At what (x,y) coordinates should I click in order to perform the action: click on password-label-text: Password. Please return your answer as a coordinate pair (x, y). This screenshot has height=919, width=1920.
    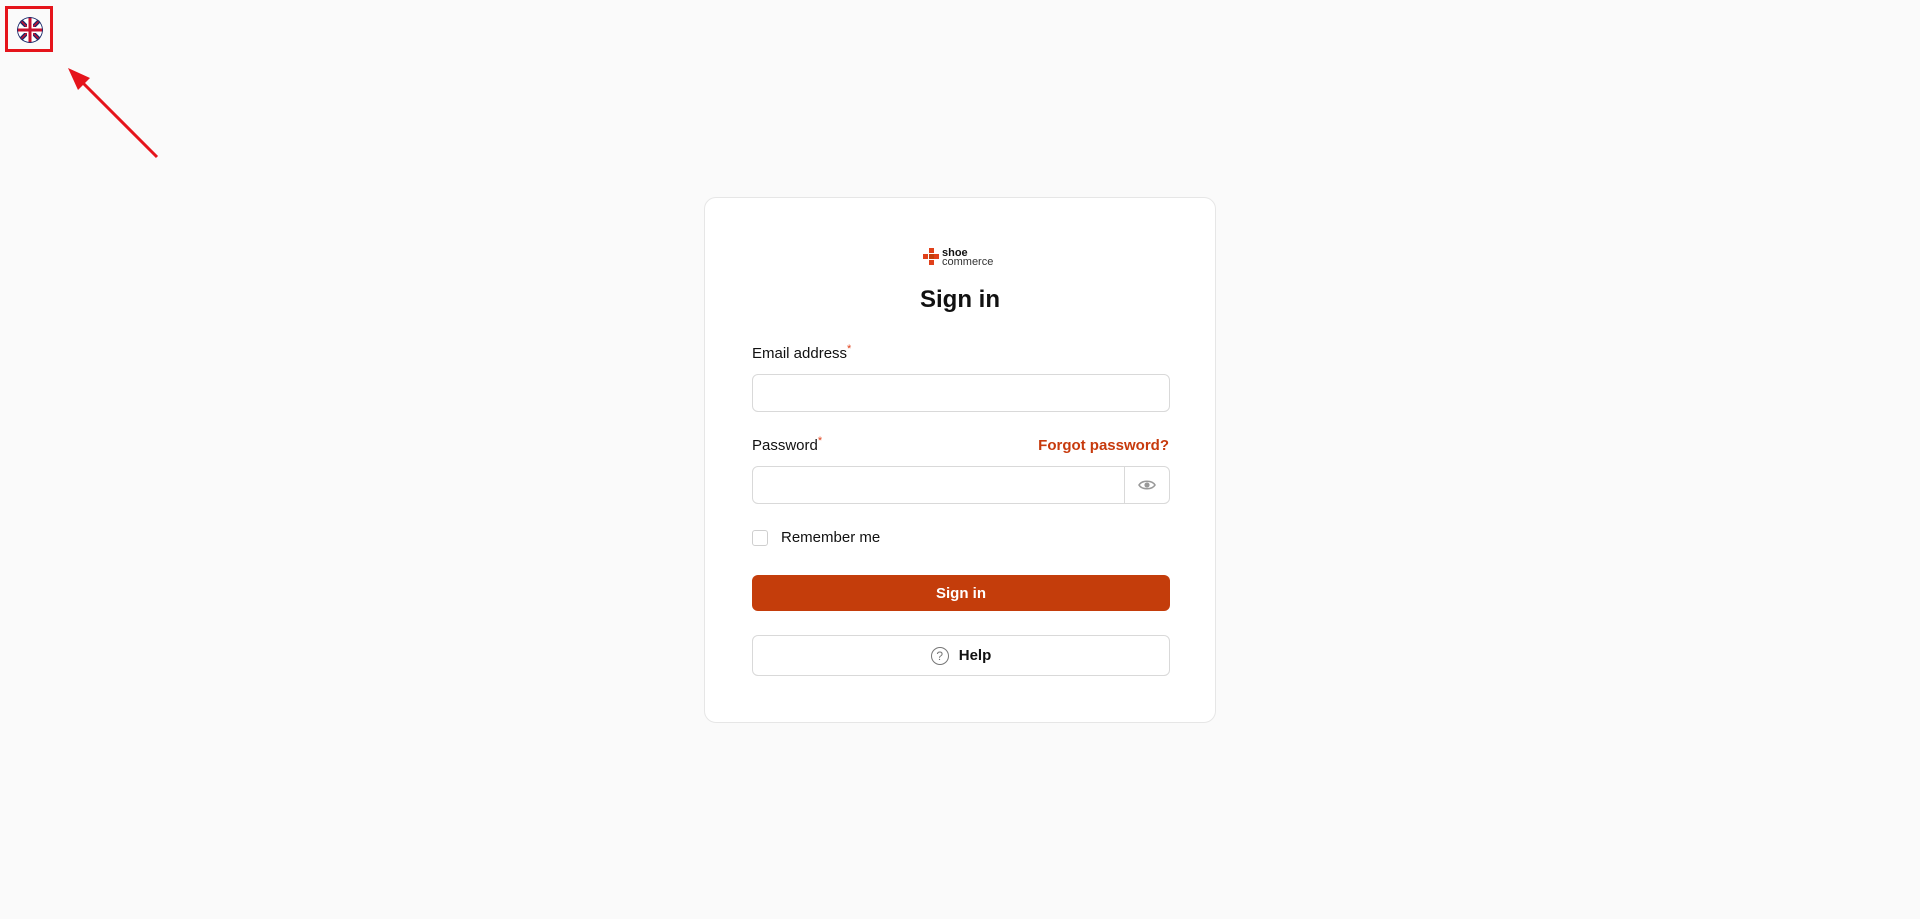
    Looking at the image, I should click on (785, 445).